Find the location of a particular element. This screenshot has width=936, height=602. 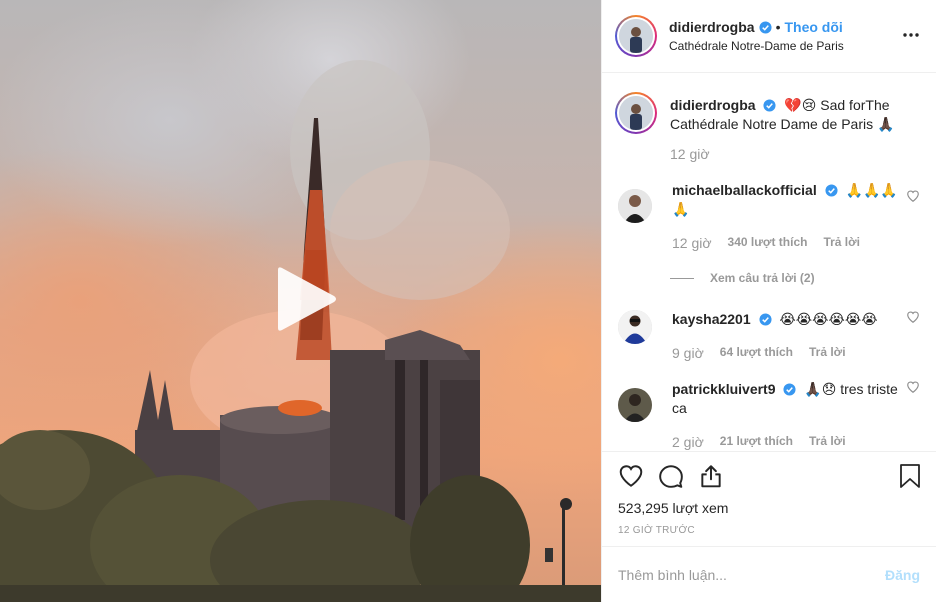

more-options-icon is located at coordinates (911, 35).